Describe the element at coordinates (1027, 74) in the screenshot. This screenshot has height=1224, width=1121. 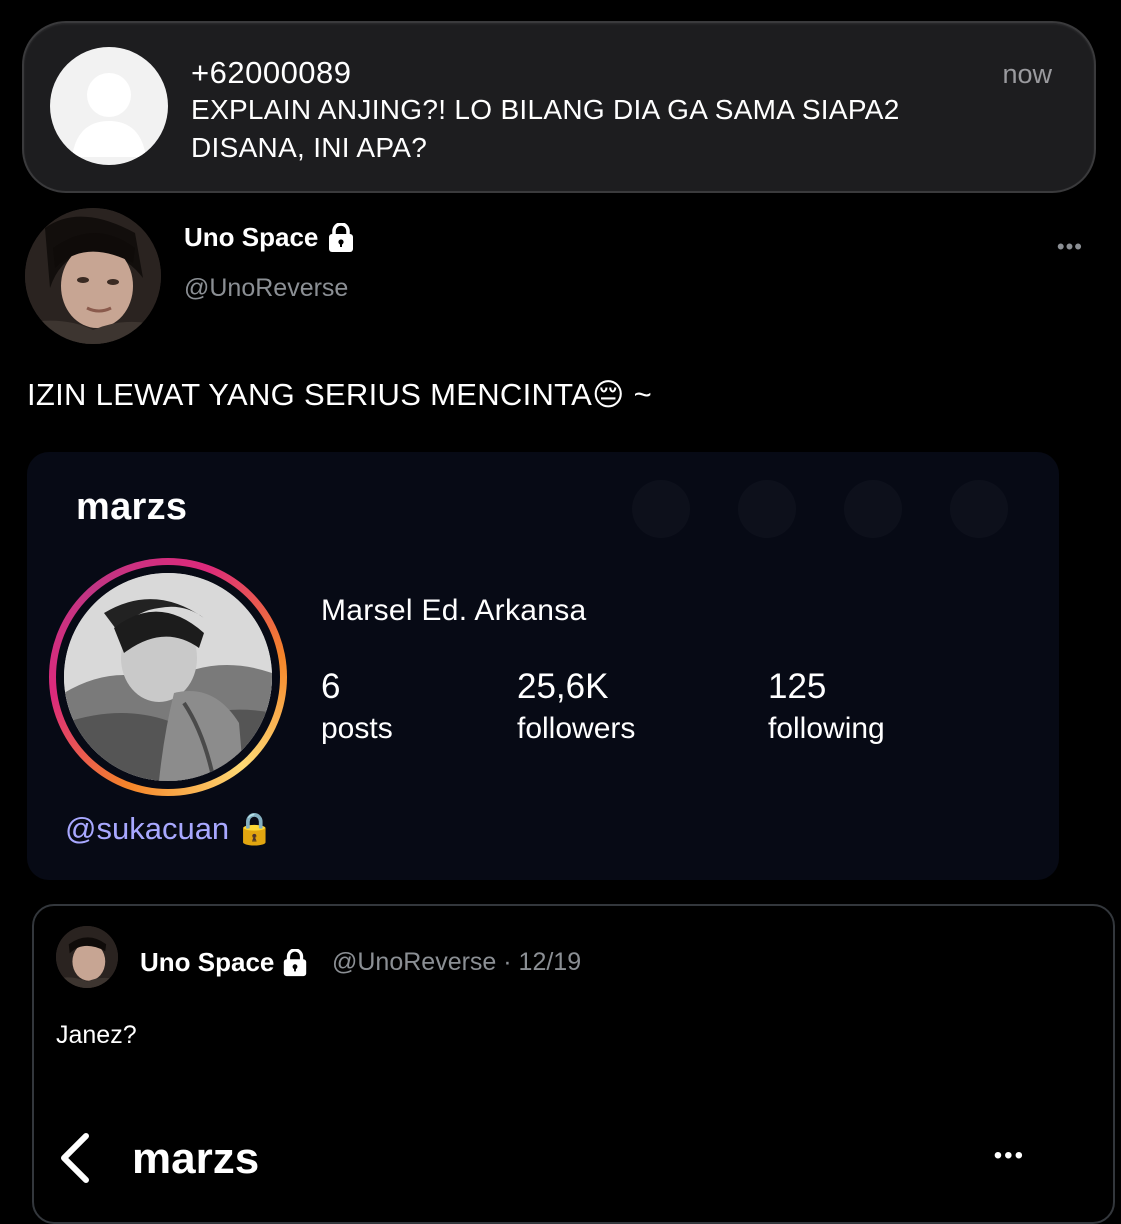
I see `notification-time: now` at that location.